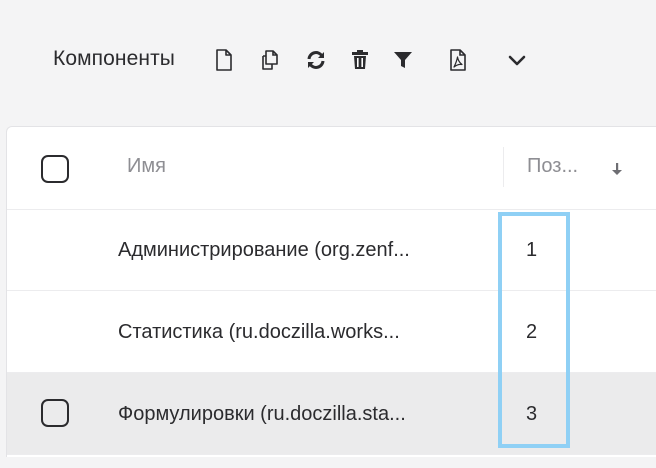 This screenshot has width=656, height=468. I want to click on cell-position: 1, so click(532, 250).